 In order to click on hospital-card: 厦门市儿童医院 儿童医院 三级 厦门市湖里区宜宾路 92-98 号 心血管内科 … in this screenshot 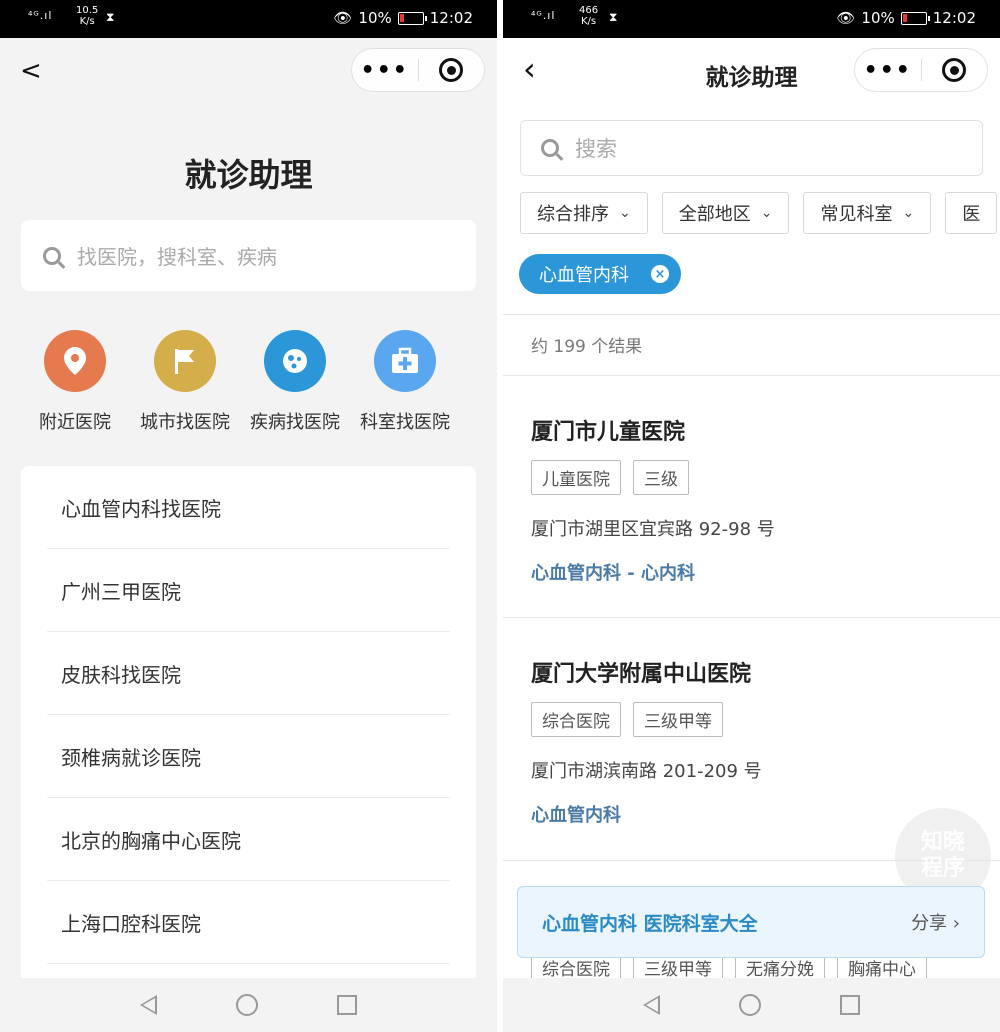, I will do `click(755, 499)`.